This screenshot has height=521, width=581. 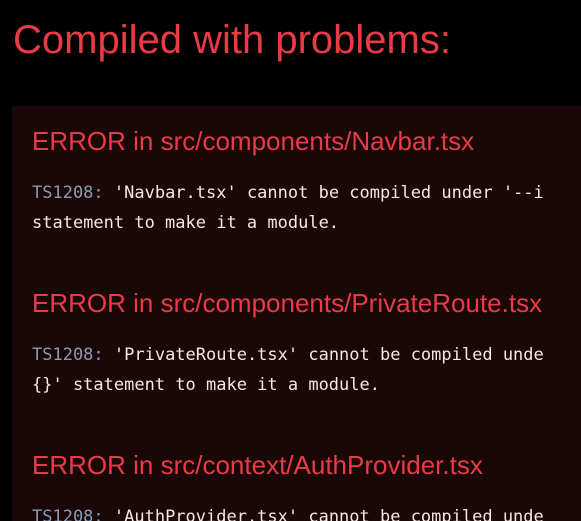 What do you see at coordinates (257, 465) in the screenshot?
I see `error-header: ERROR in src/context/AuthProvider.tsx` at bounding box center [257, 465].